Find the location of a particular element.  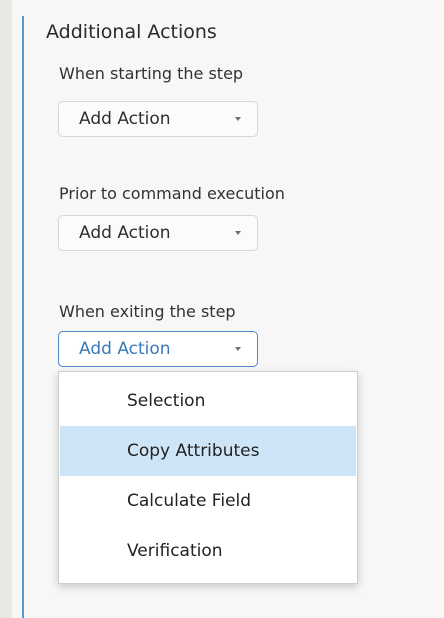

when-exiting-add-action-dropdown: Add Action is located at coordinates (158, 349).